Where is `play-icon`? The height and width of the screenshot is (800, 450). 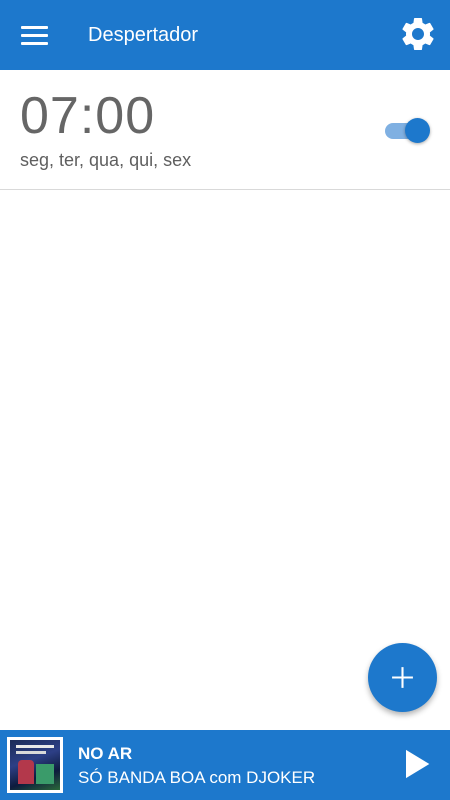
play-icon is located at coordinates (418, 764).